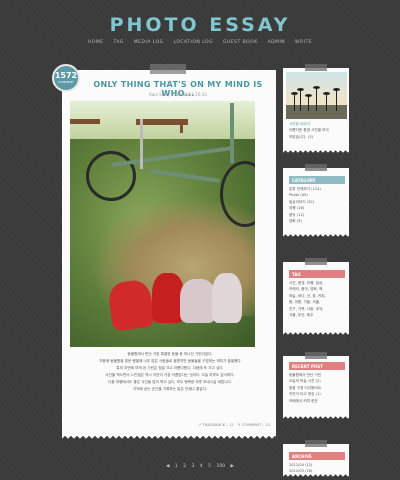 The image size is (400, 480). What do you see at coordinates (170, 354) in the screenshot?
I see `post-paragraph: 동물원에서 만난 가장 특별한 동물 중 하나인 기린이었다.` at bounding box center [170, 354].